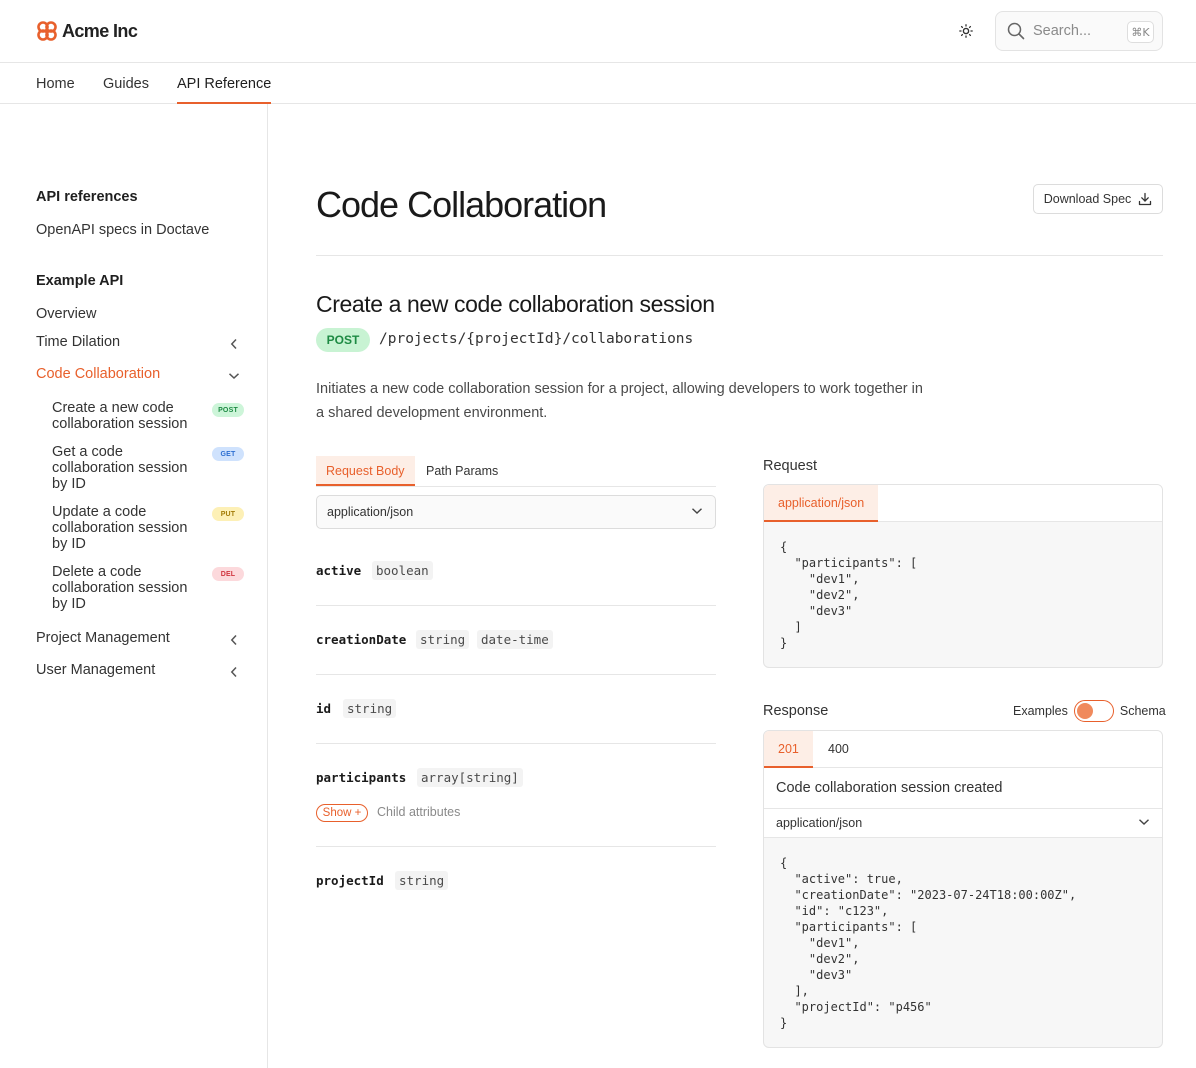  Describe the element at coordinates (228, 574) in the screenshot. I see `method-badge-del: DEL` at that location.